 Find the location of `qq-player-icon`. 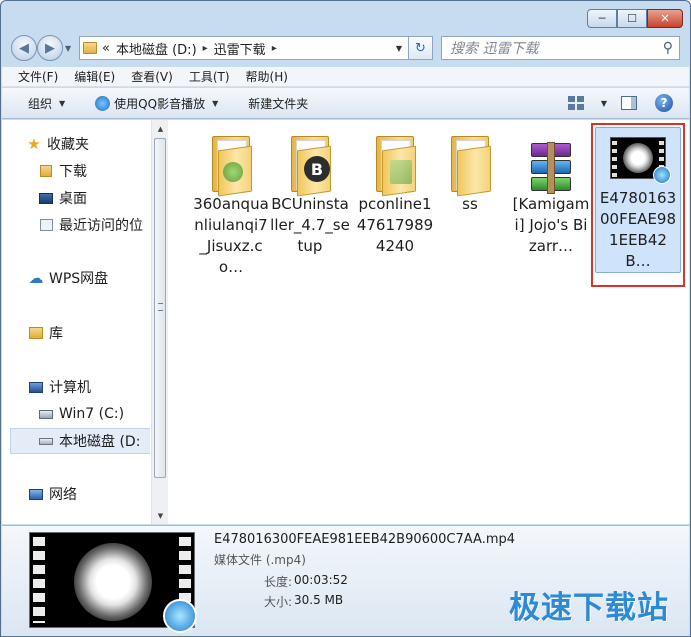

qq-player-icon is located at coordinates (103, 103).